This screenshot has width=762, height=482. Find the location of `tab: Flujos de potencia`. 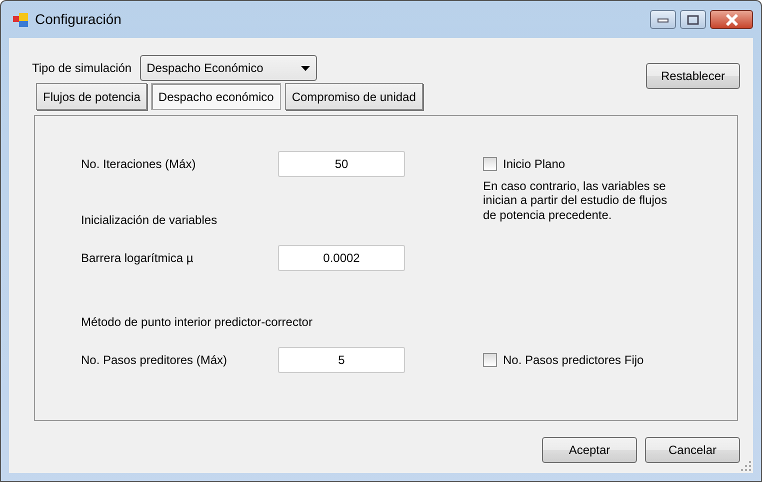

tab: Flujos de potencia is located at coordinates (92, 96).